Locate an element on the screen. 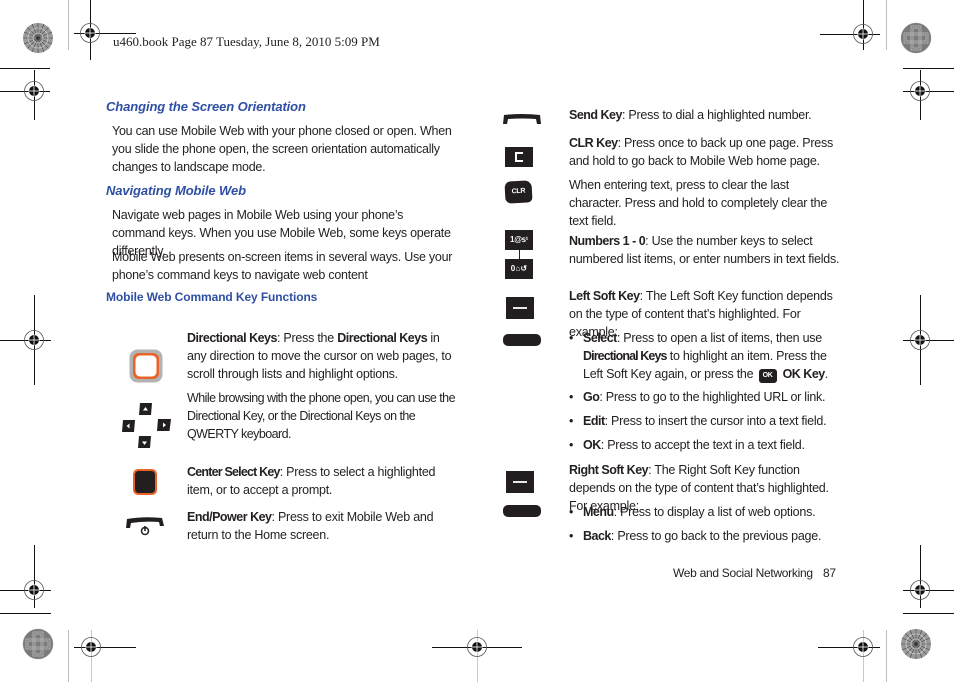 The width and height of the screenshot is (954, 682). section-heading-screen-orientation: Changing the Screen Orientation is located at coordinates (206, 106).